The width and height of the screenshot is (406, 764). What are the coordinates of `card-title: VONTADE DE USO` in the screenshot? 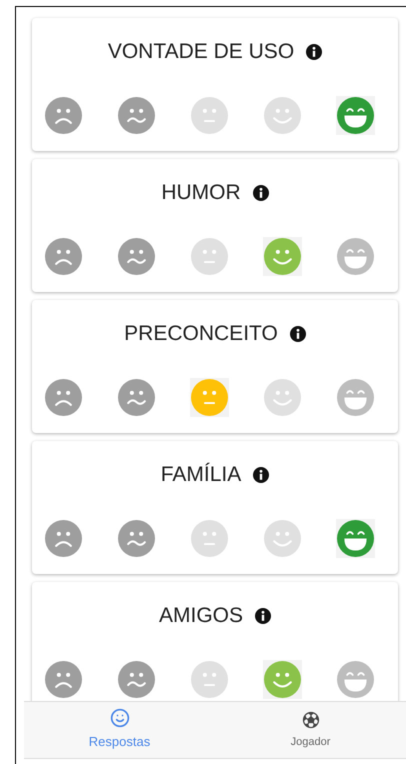 It's located at (201, 52).